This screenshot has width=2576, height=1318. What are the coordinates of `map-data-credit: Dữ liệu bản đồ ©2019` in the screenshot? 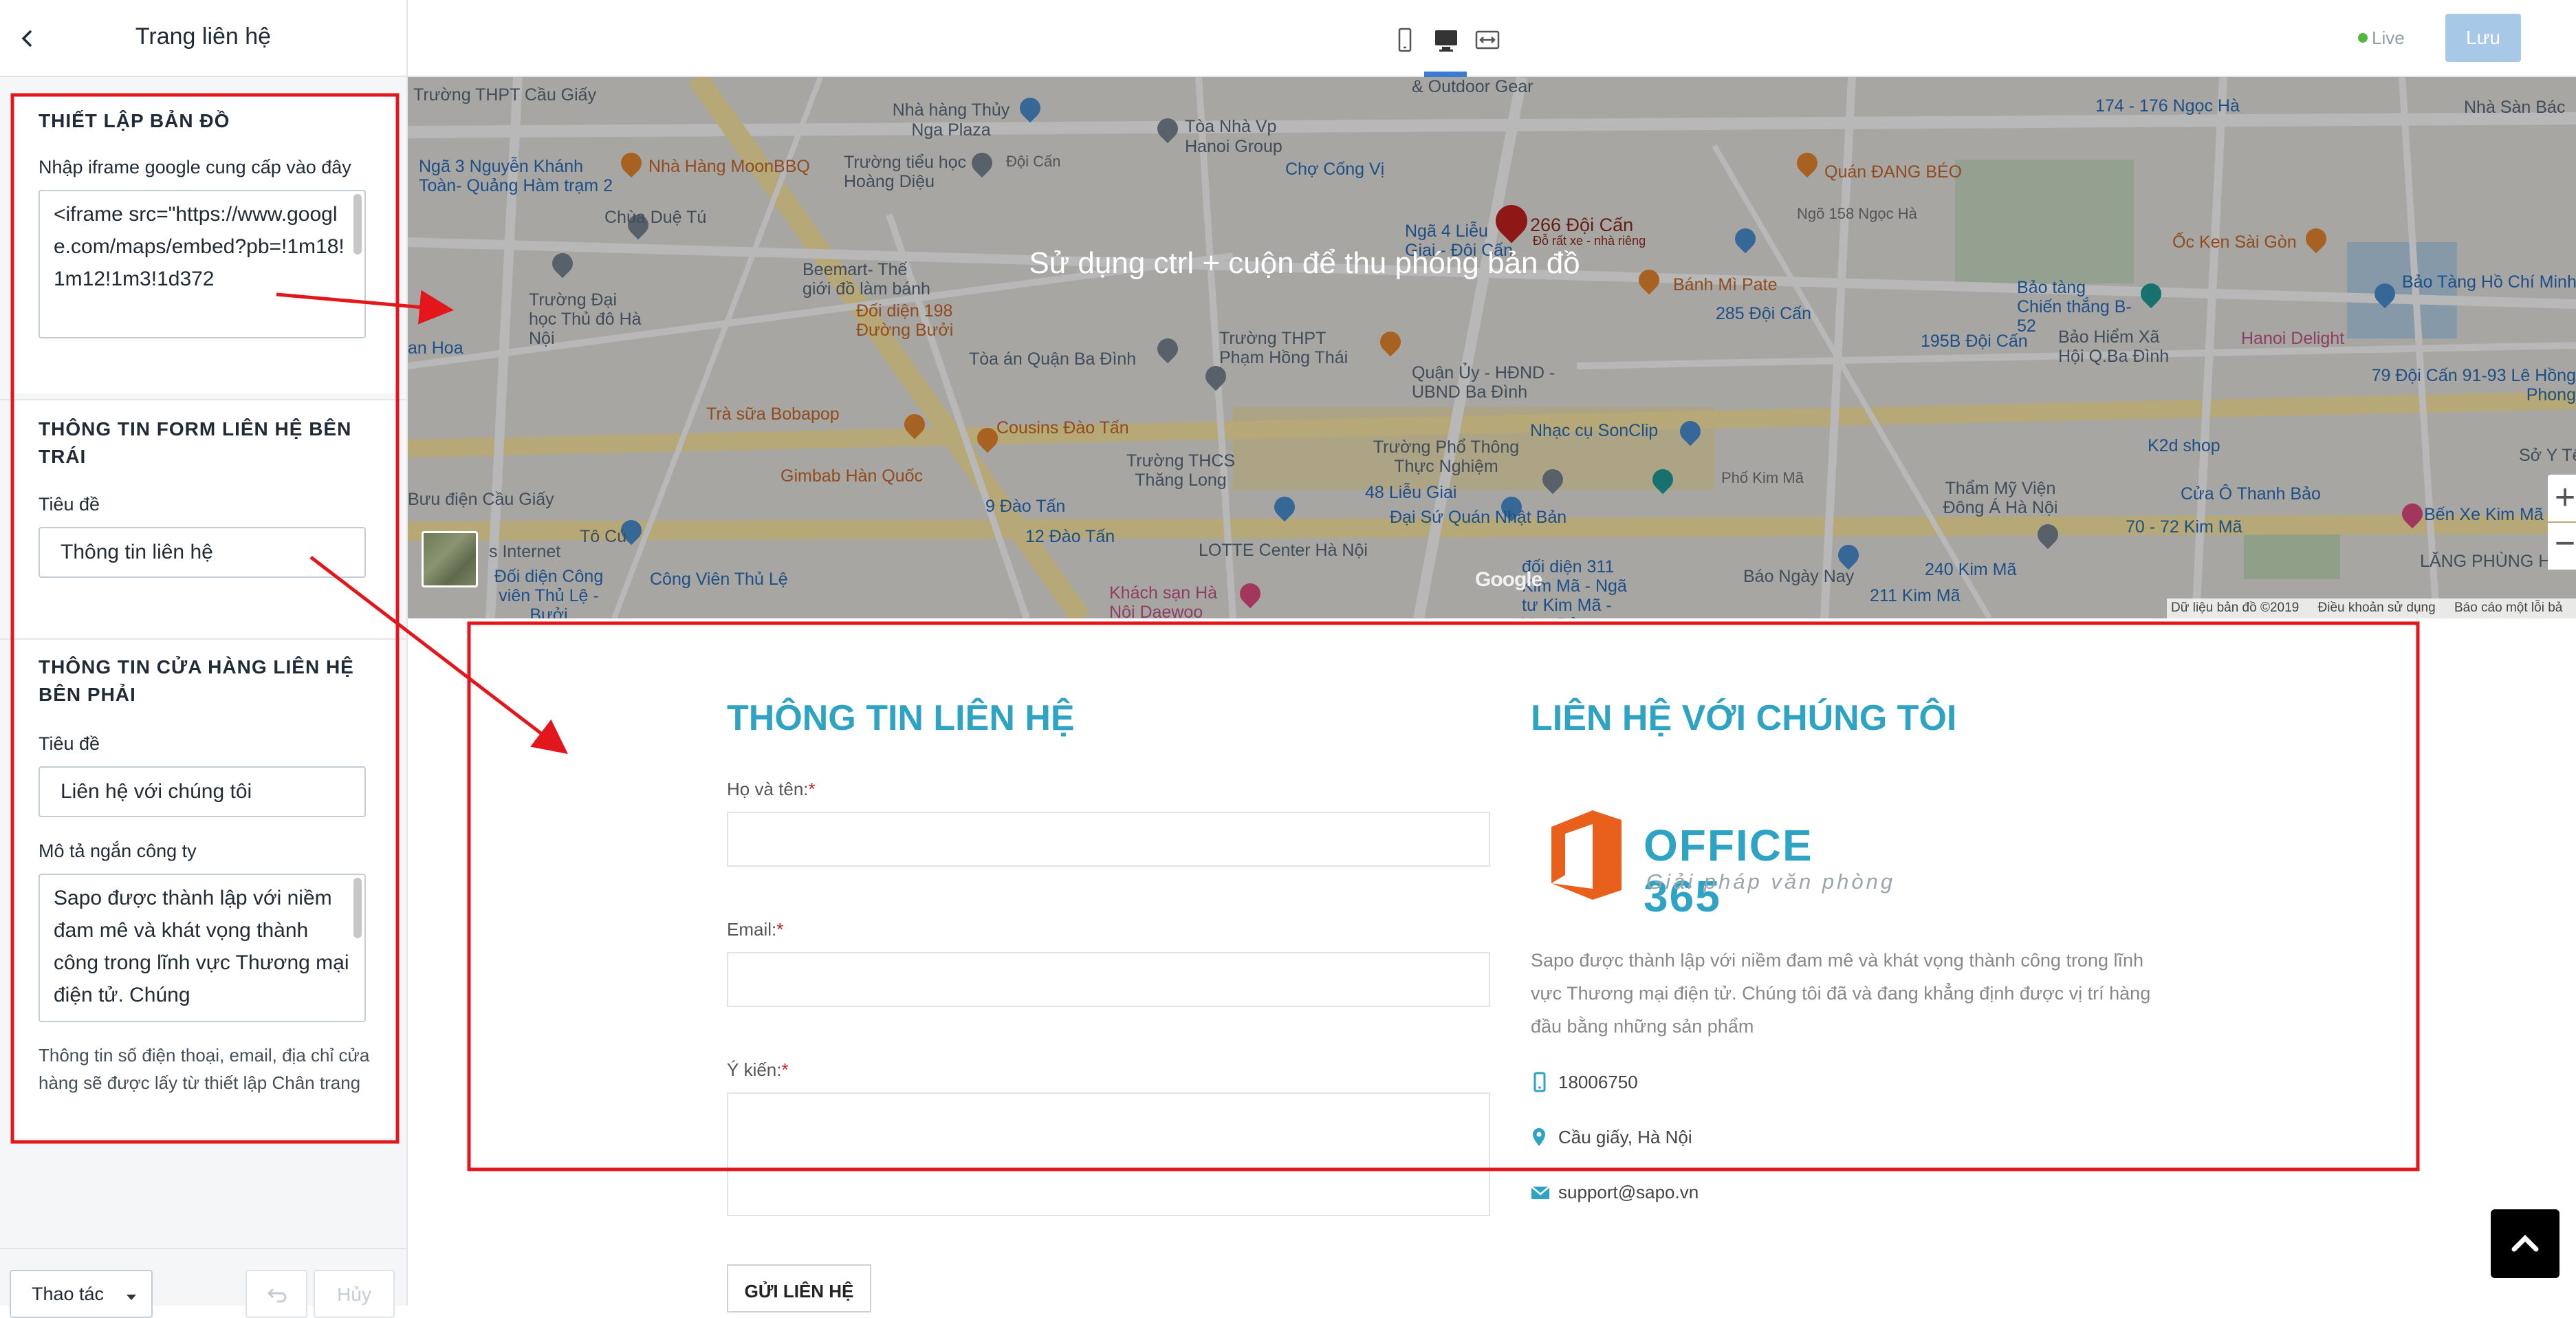 It's located at (2235, 608).